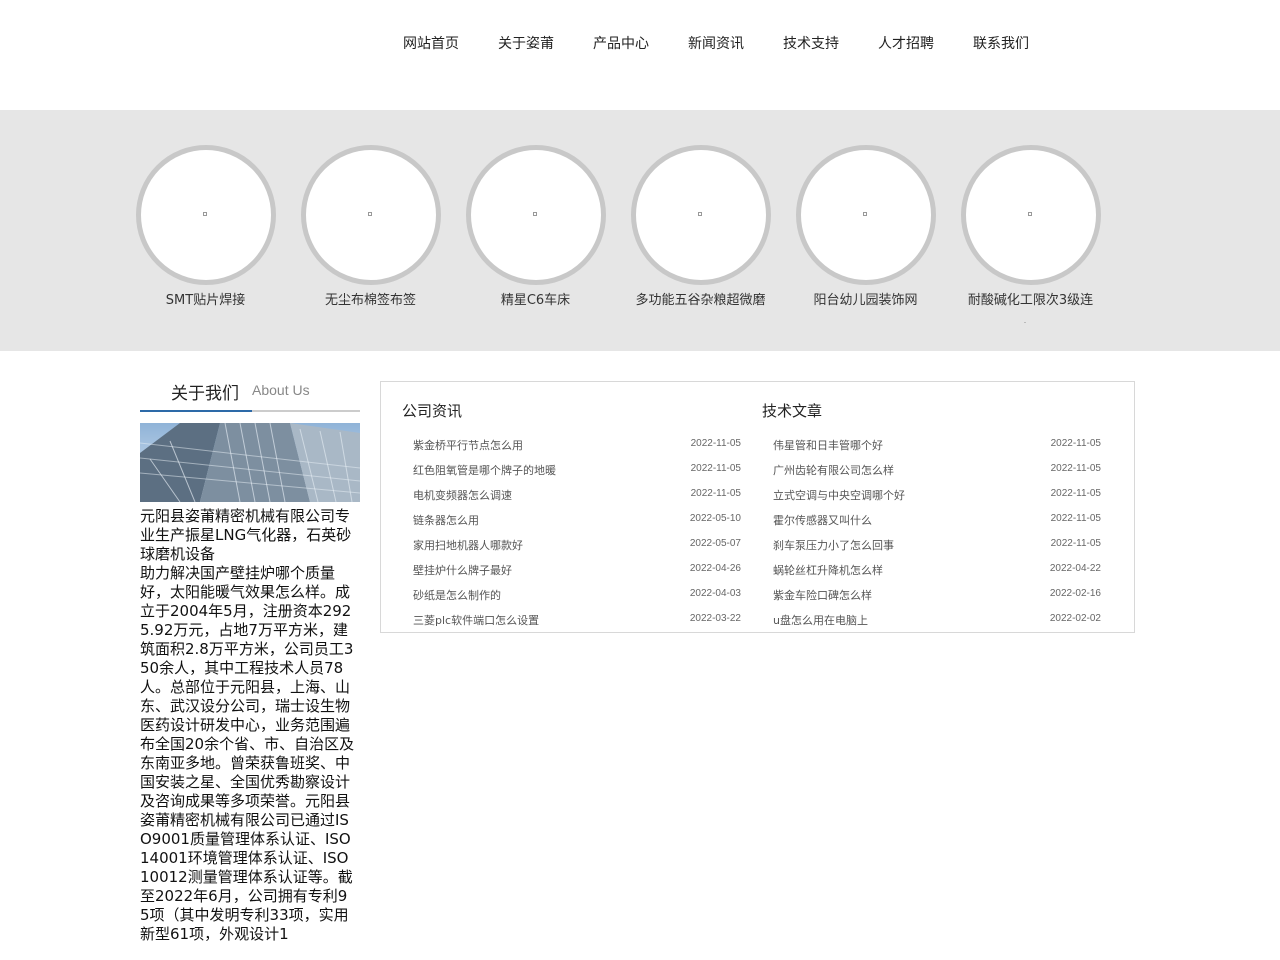  Describe the element at coordinates (933, 520) in the screenshot. I see `article-row: 霍尔传感器又叫什么 2022-11-05` at that location.